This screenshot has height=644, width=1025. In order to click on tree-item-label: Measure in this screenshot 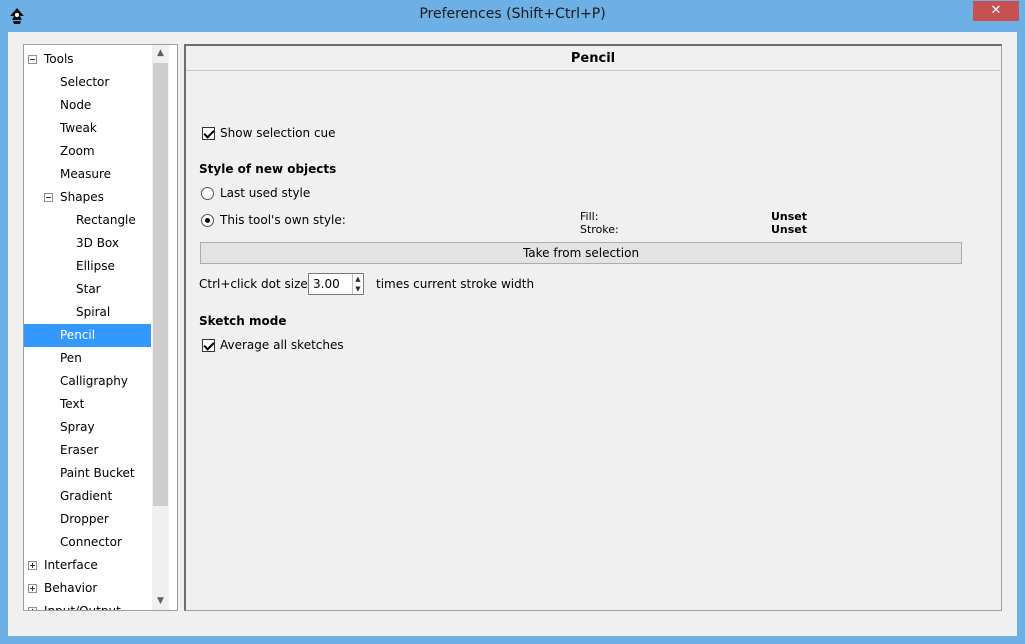, I will do `click(85, 174)`.